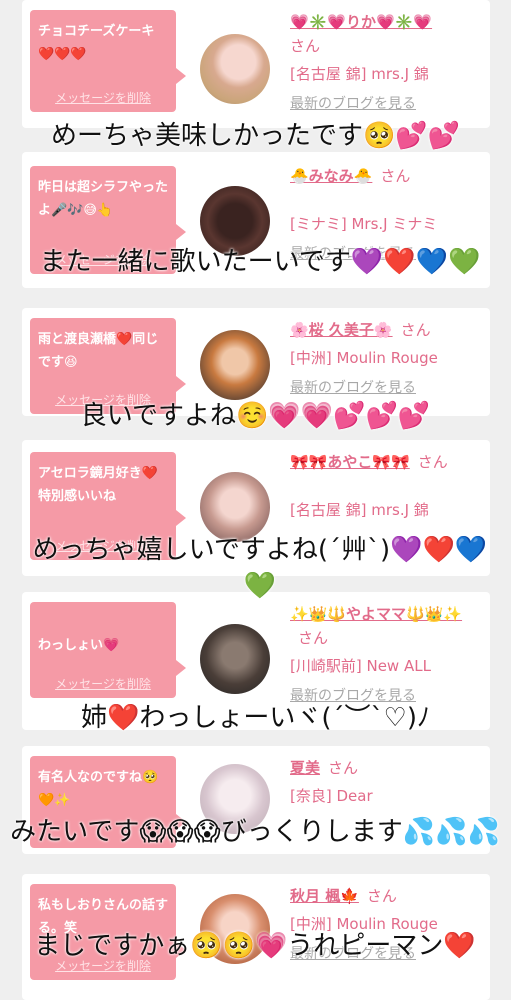 Image resolution: width=511 pixels, height=1000 pixels. What do you see at coordinates (98, 789) in the screenshot?
I see `message-text: 有名人なのですね🥺🧡✨` at bounding box center [98, 789].